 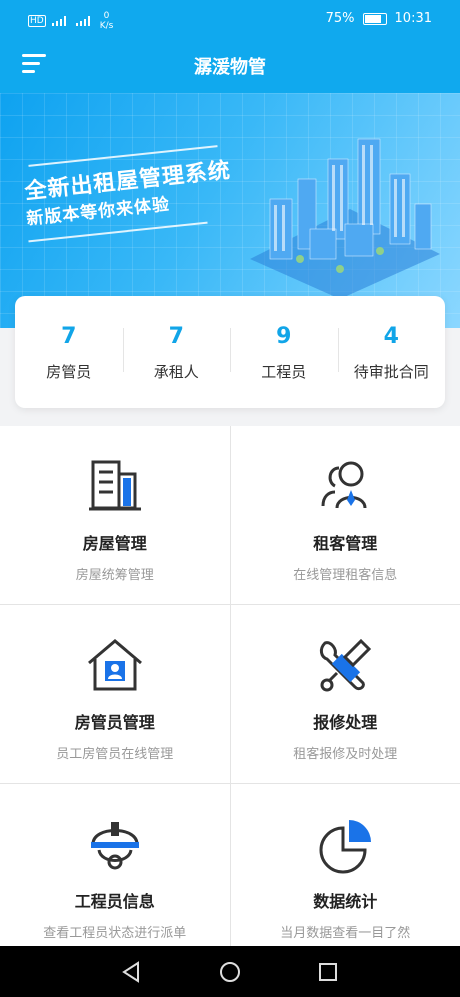 What do you see at coordinates (344, 485) in the screenshot?
I see `tenants-icon` at bounding box center [344, 485].